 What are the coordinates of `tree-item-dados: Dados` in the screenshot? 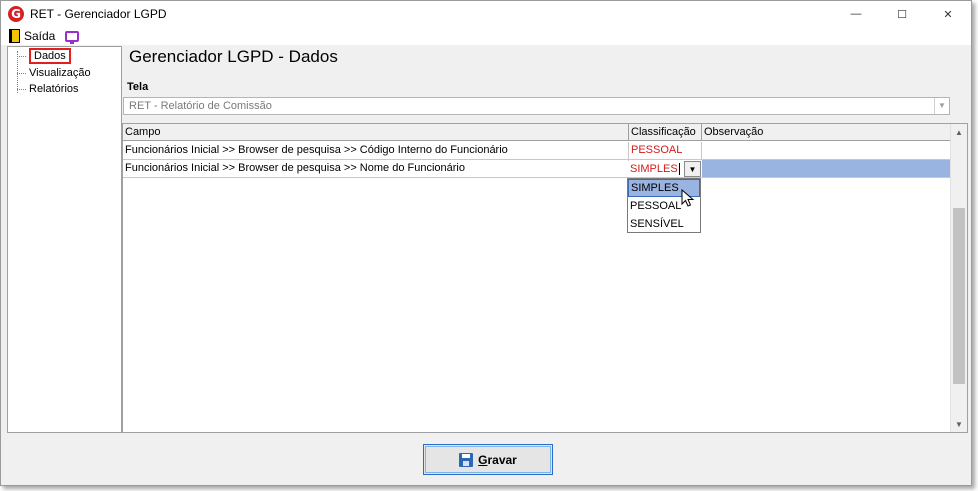 It's located at (44, 56).